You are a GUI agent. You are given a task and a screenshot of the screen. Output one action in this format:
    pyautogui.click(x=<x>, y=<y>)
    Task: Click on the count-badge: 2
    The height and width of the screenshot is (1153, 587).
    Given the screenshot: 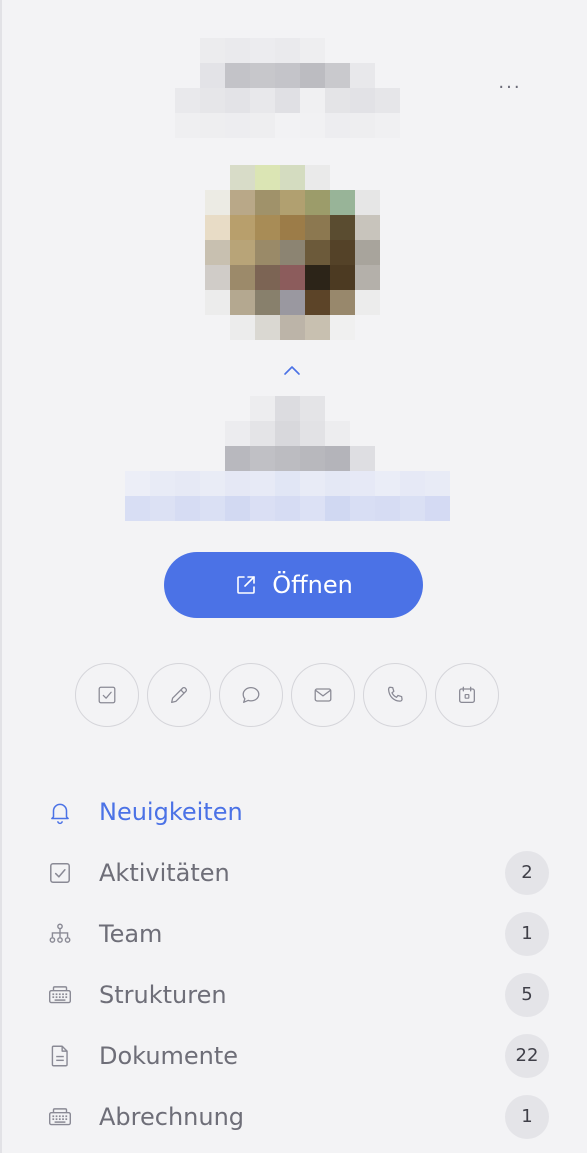 What is the action you would take?
    pyautogui.click(x=527, y=872)
    